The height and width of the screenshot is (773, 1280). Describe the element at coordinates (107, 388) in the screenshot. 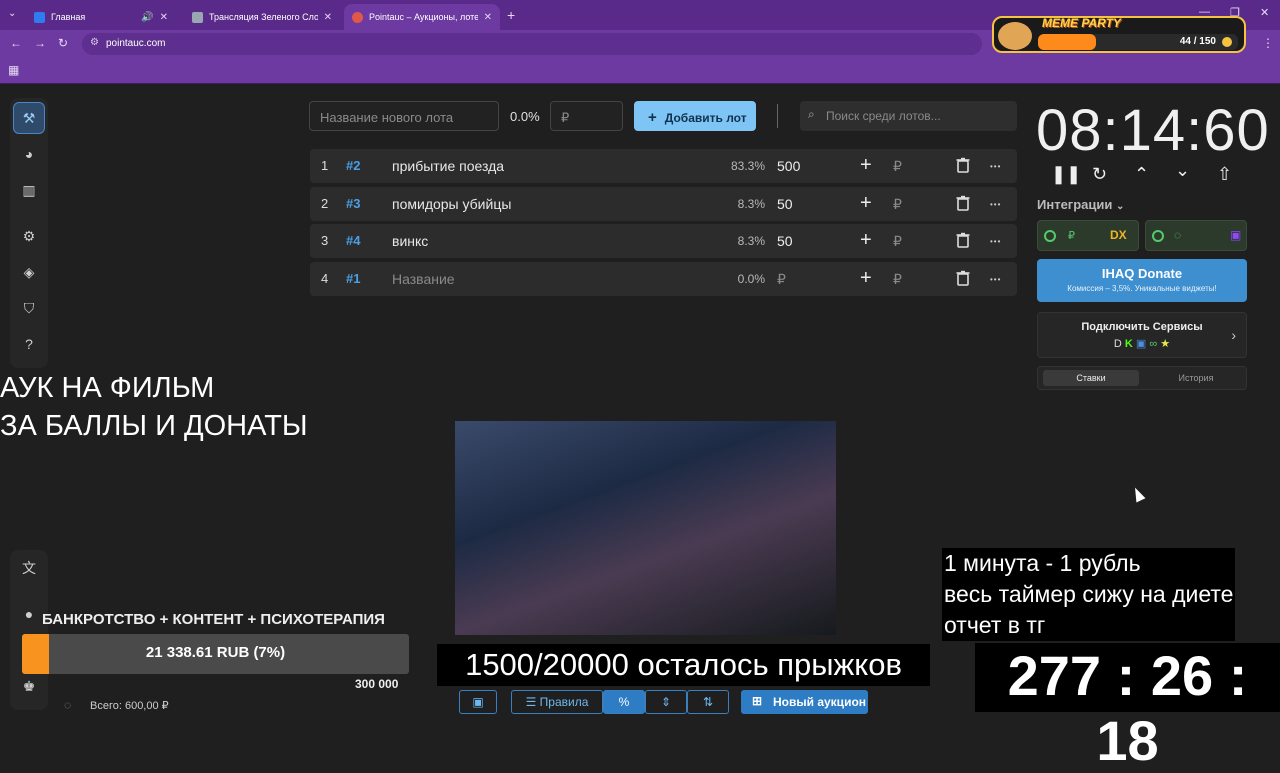

I see `overlay-title-line1: АУК НА ФИЛЬМ` at that location.